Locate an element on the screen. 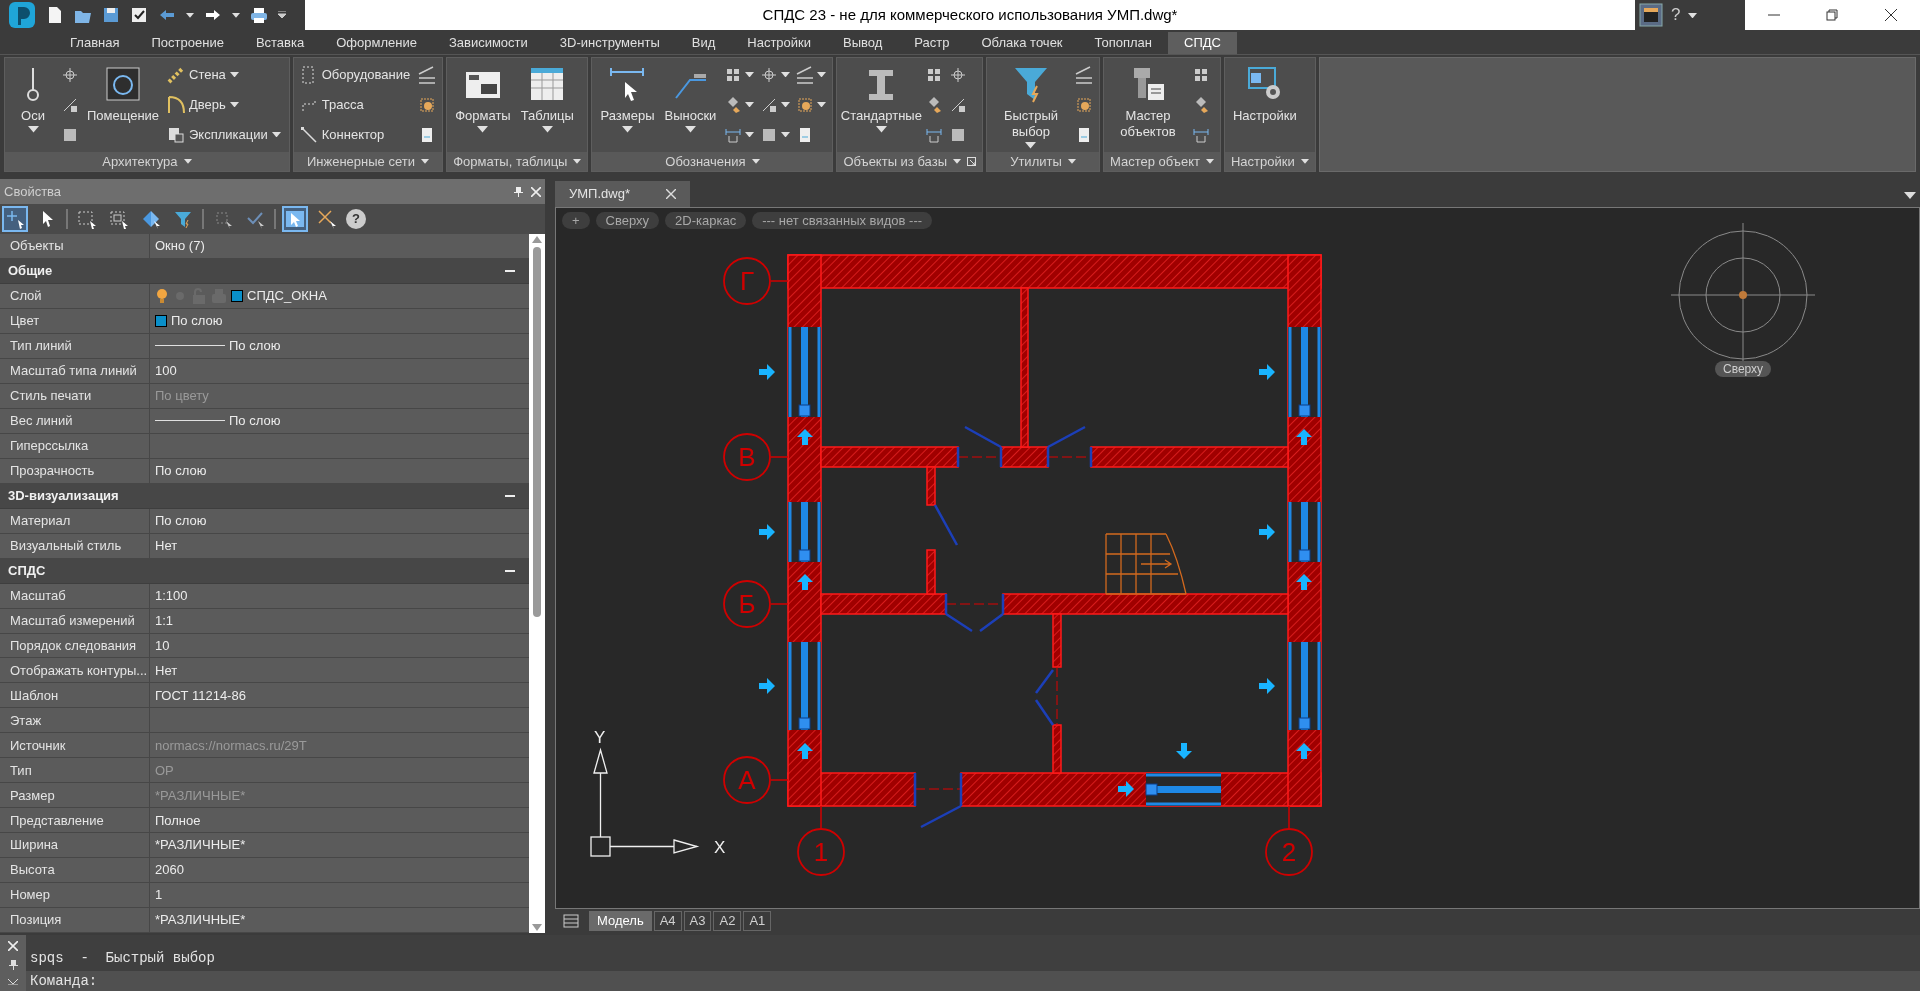  property-value: 2060 is located at coordinates (169, 870).